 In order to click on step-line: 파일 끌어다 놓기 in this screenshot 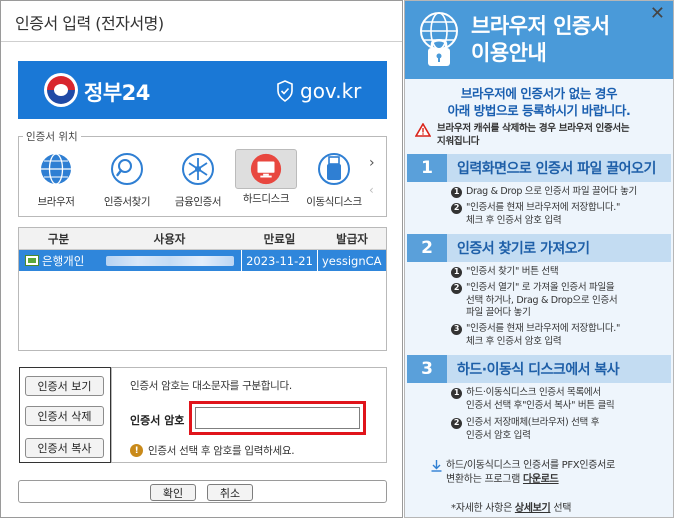, I will do `click(498, 312)`.